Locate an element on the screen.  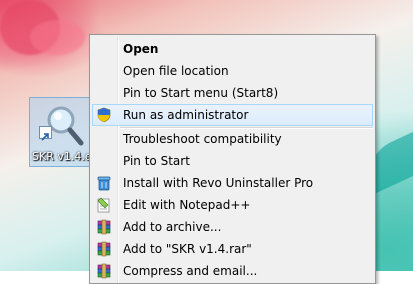
desktop-shortcut-skr: SKR v1.4.e is located at coordinates (61, 132).